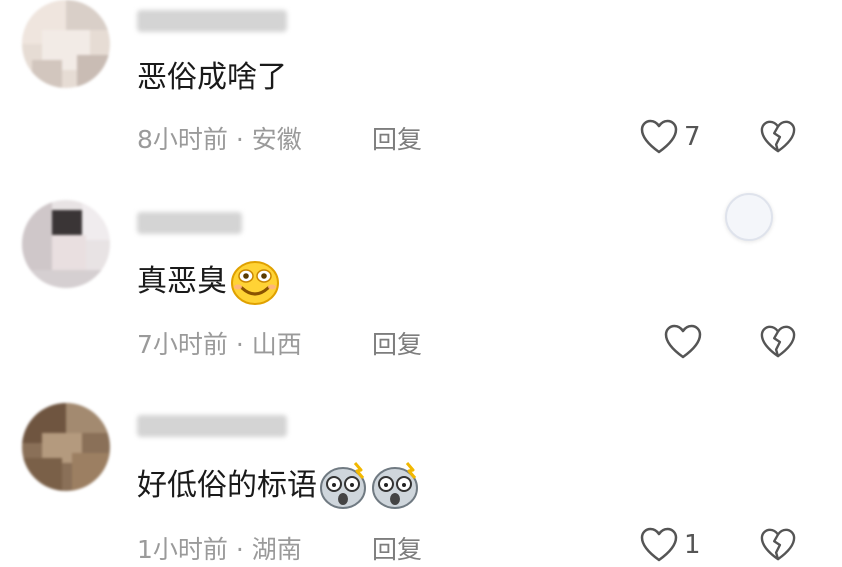  Describe the element at coordinates (692, 545) in the screenshot. I see `like-count: 1` at that location.